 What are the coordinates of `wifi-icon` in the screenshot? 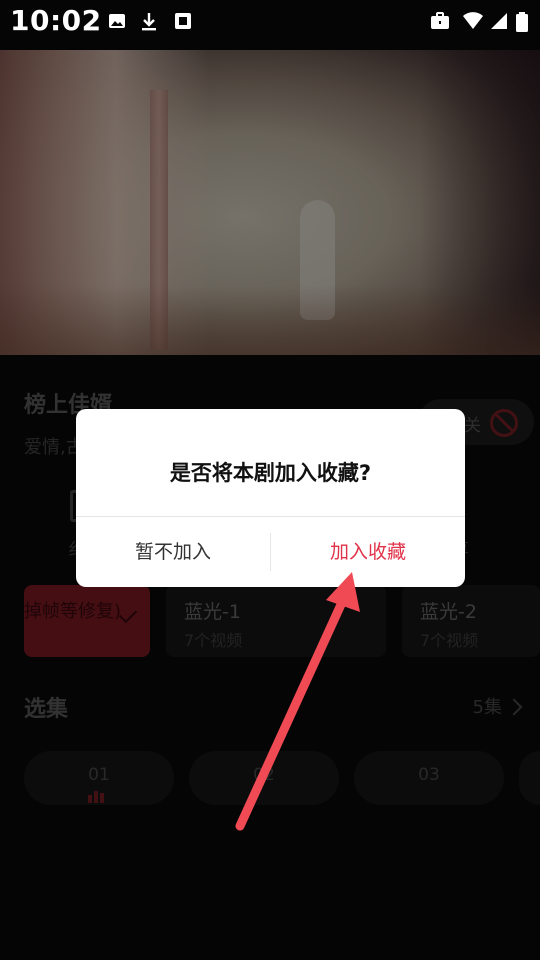 It's located at (473, 20).